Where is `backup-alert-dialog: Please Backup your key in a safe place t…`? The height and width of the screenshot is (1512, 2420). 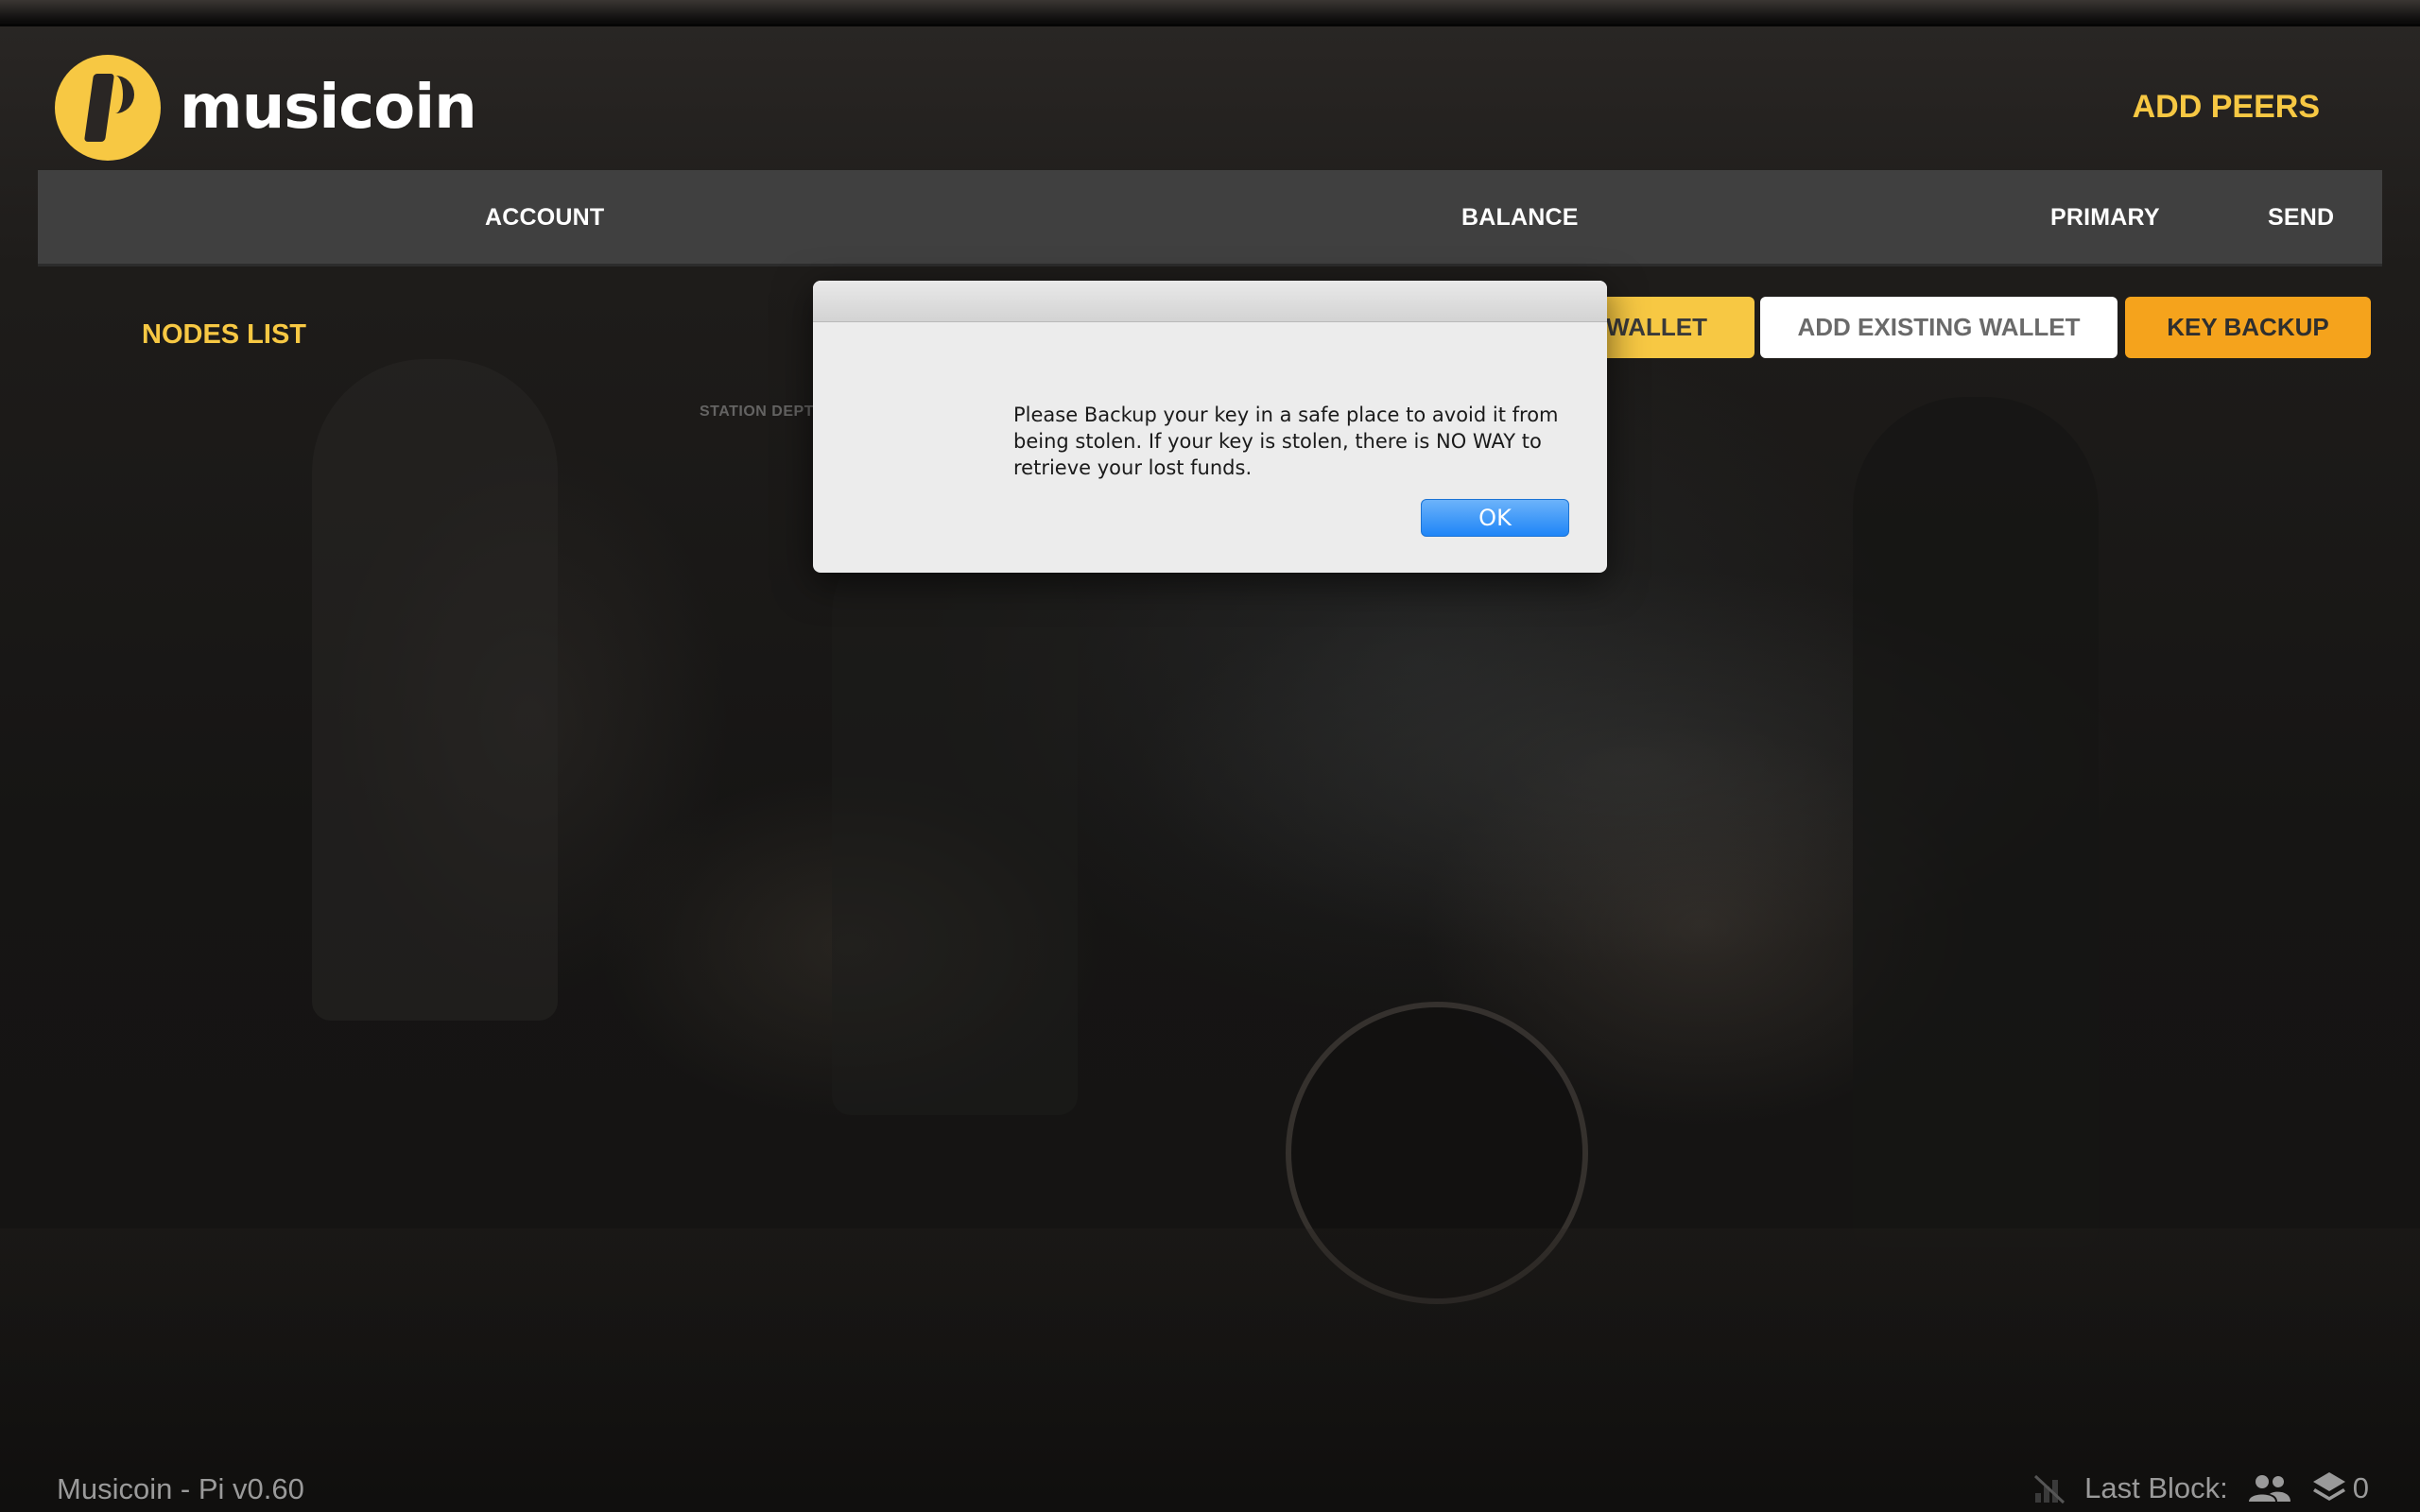
backup-alert-dialog: Please Backup your key in a safe place t… is located at coordinates (1210, 427).